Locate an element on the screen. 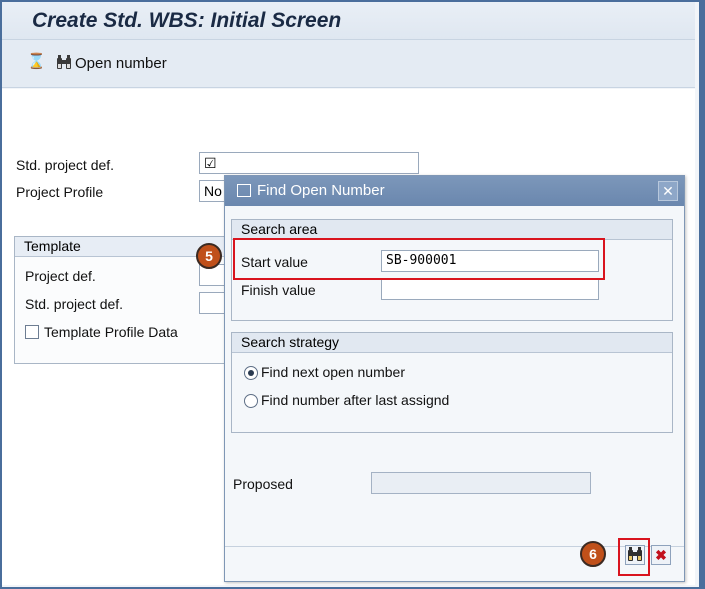 This screenshot has height=589, width=705. proposed-field is located at coordinates (481, 483).